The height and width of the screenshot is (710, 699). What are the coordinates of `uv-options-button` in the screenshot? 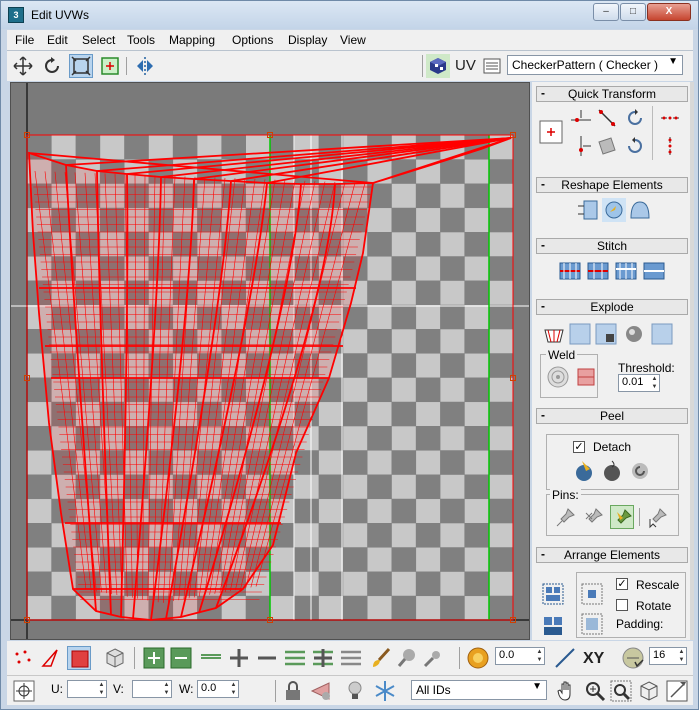 It's located at (492, 66).